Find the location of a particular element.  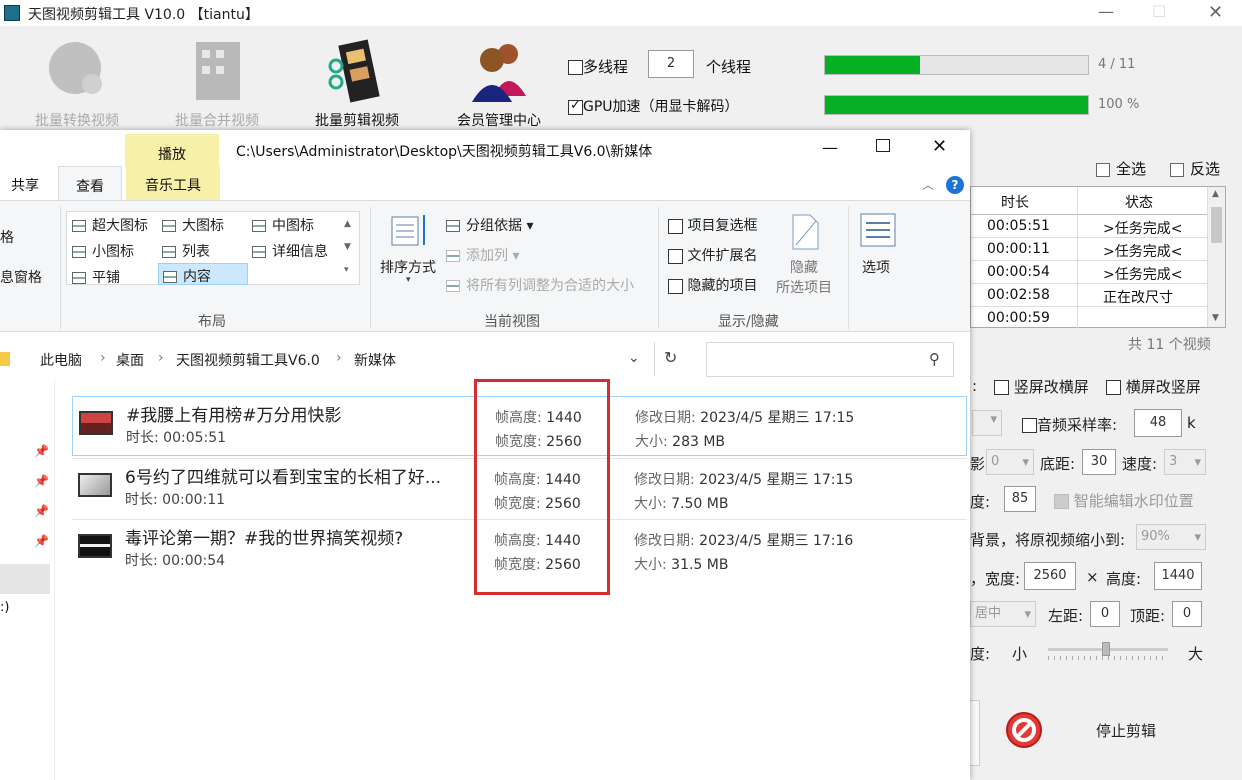

shrink-dropdown: 90% is located at coordinates (1171, 537).